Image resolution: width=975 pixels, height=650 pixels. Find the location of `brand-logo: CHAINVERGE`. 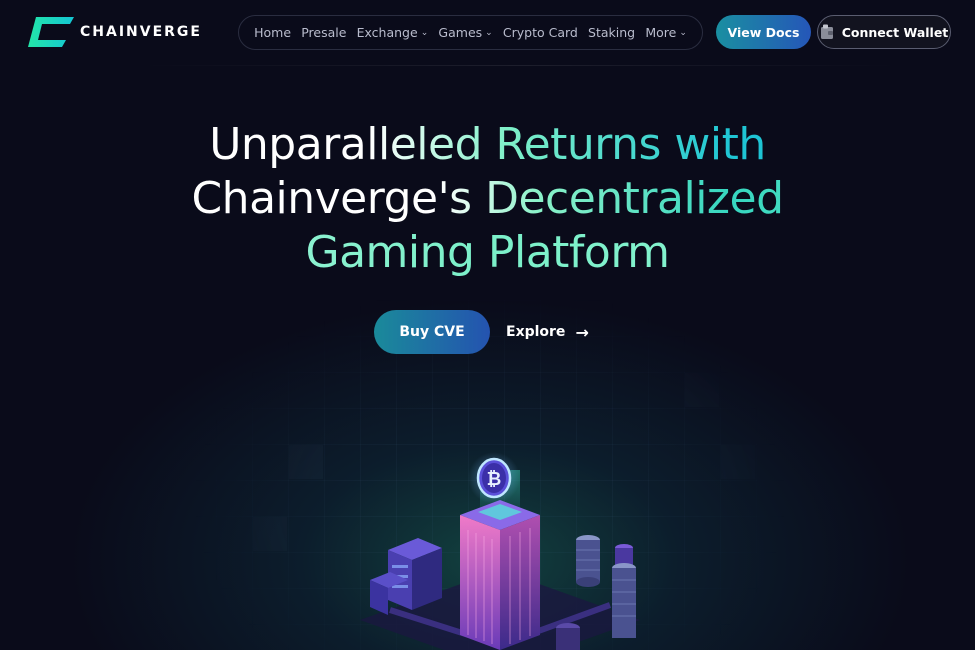

brand-logo: CHAINVERGE is located at coordinates (115, 32).